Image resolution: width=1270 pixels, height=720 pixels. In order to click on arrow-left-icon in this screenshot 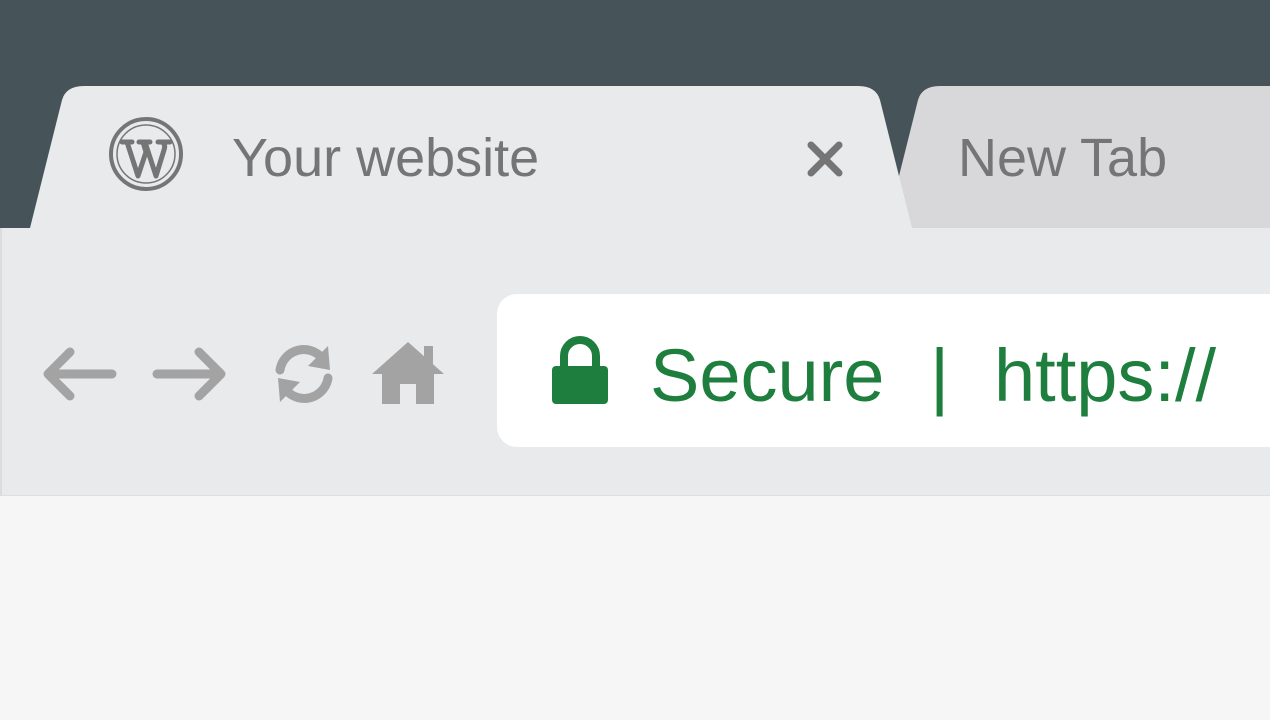, I will do `click(80, 374)`.